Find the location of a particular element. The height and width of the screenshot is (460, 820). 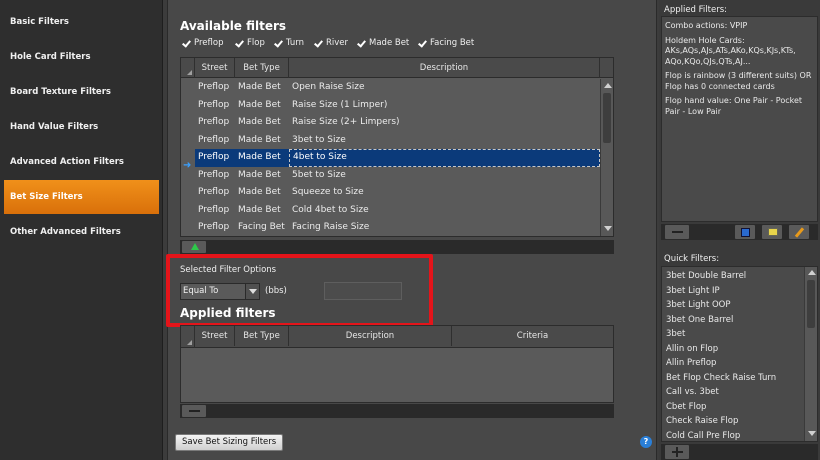

cell-description: 4bet to Size is located at coordinates (444, 158).